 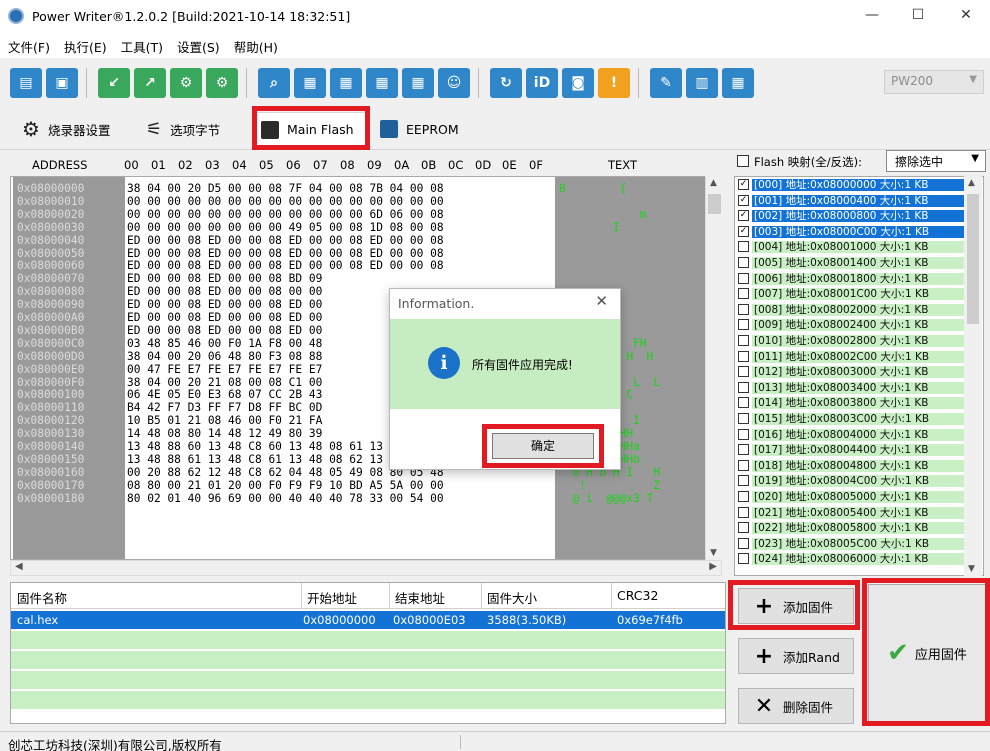 What do you see at coordinates (936, 161) in the screenshot?
I see `erase-select: 擦除选中 ▼` at bounding box center [936, 161].